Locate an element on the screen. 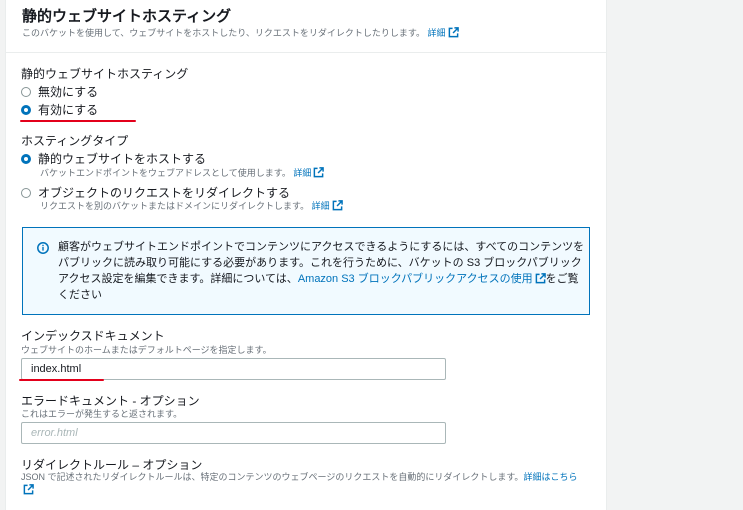  index-document-input is located at coordinates (233, 369).